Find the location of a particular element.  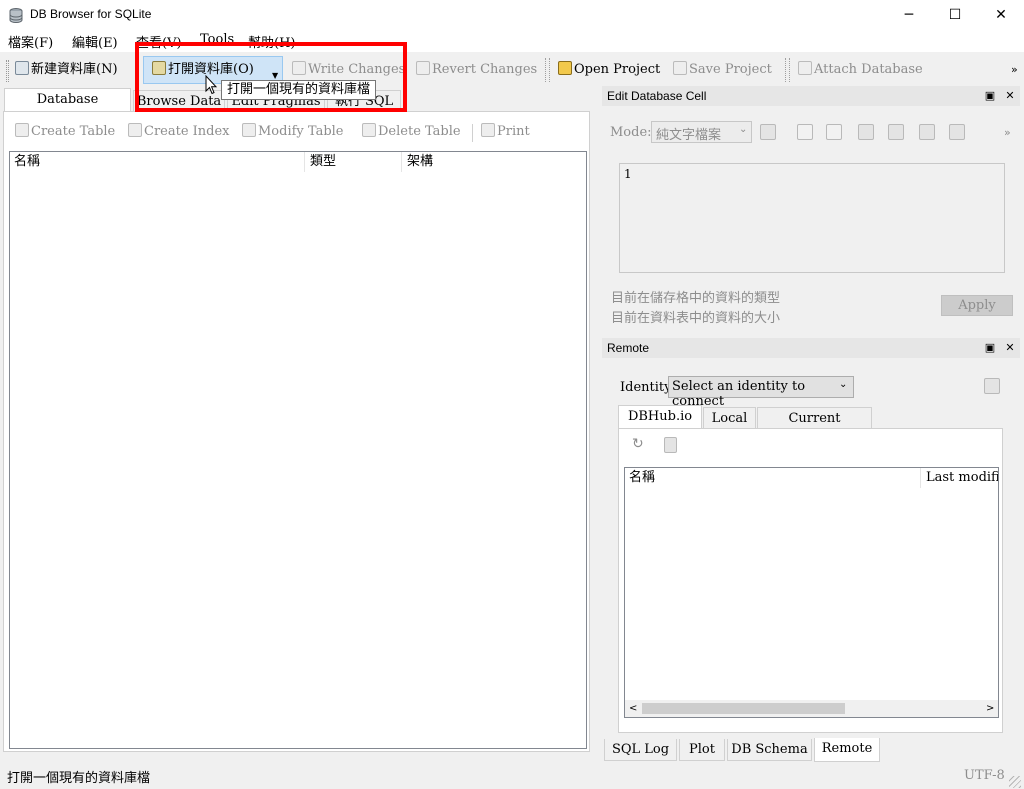

open-project-label: Open Project is located at coordinates (617, 69).